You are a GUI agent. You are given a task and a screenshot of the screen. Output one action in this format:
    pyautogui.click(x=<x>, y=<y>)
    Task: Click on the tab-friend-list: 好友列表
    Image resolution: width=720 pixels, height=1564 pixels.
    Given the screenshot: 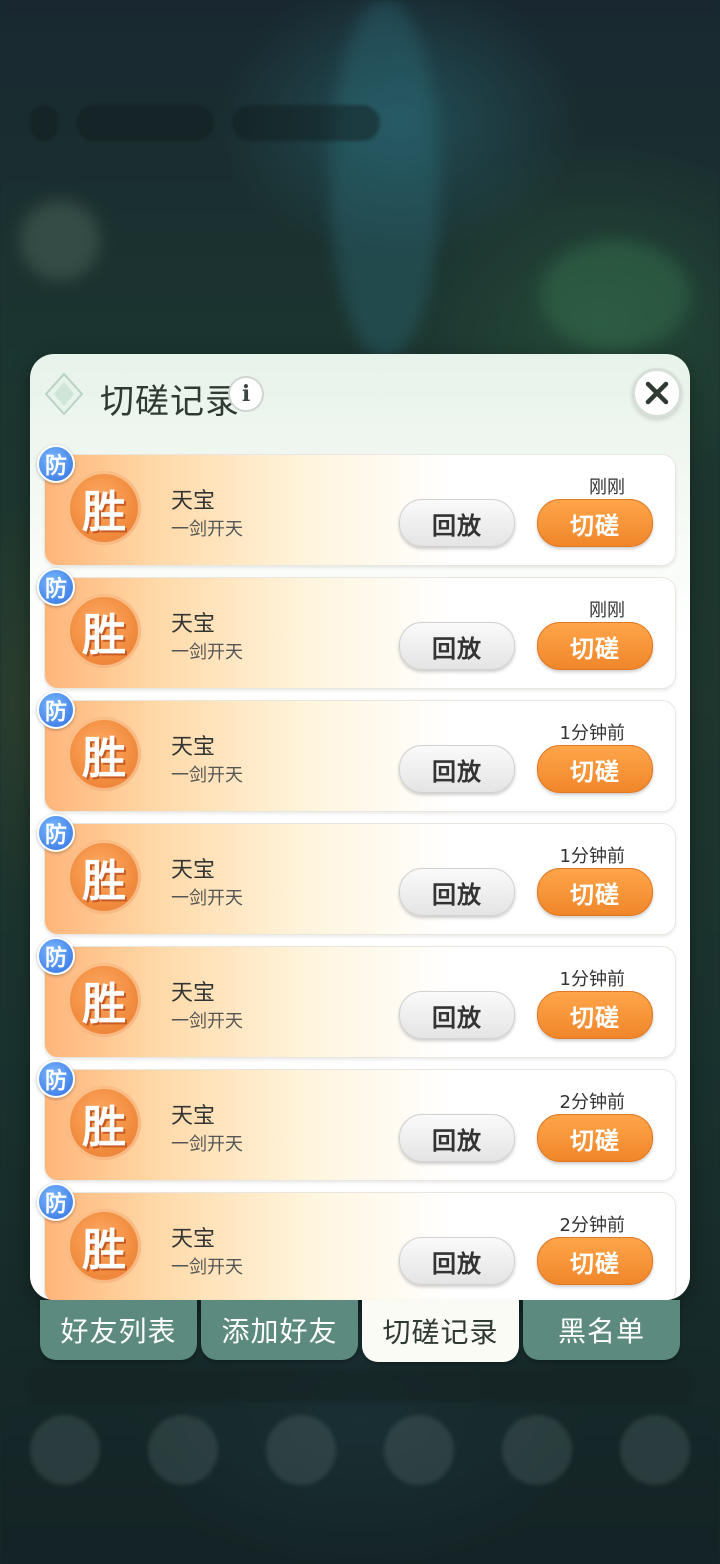 What is the action you would take?
    pyautogui.click(x=118, y=1330)
    